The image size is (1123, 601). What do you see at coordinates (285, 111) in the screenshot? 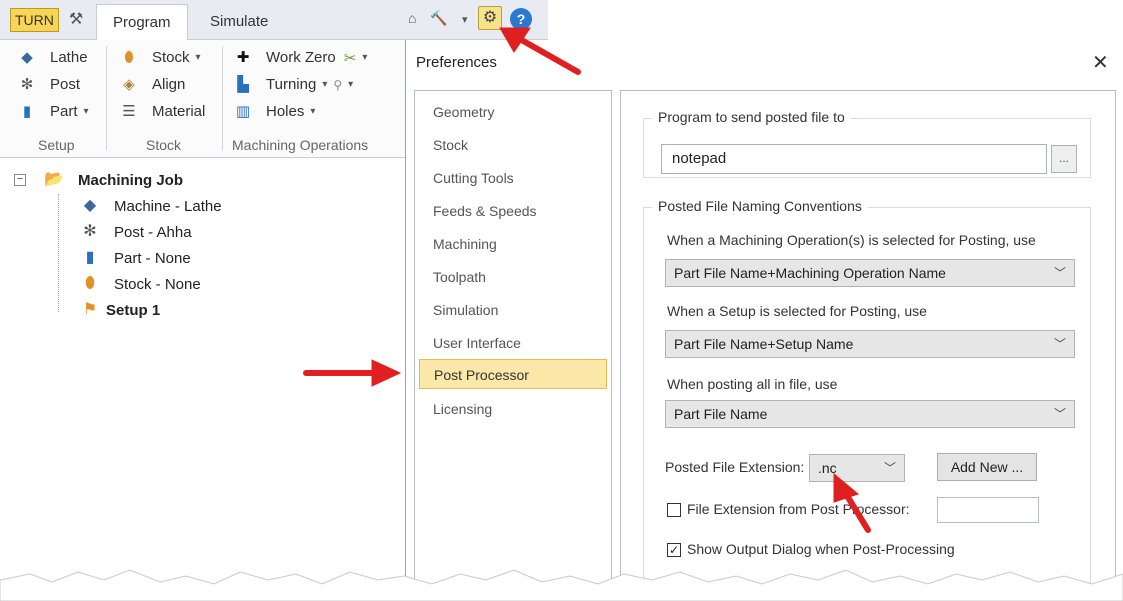
I see `holes-label: Holes` at bounding box center [285, 111].